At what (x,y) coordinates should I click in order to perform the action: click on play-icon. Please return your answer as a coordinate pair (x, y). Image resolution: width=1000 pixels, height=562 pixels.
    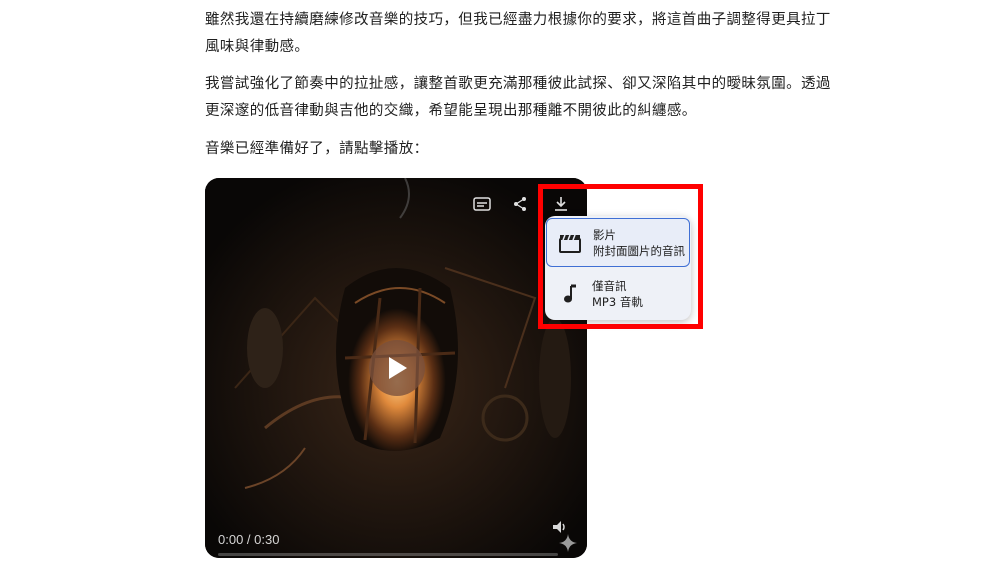
    Looking at the image, I should click on (398, 368).